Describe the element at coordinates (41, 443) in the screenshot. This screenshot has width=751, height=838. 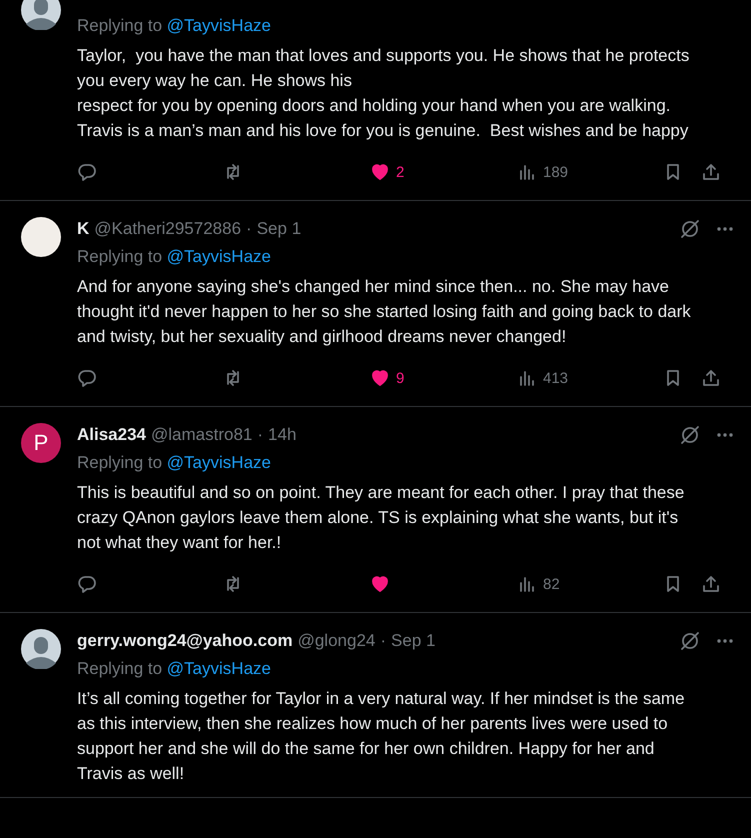
I see `letter-avatar: P` at that location.